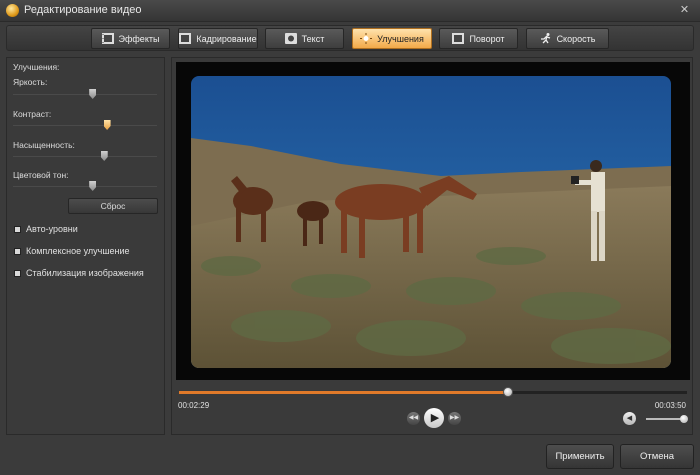 Image resolution: width=700 pixels, height=475 pixels. I want to click on play-button: ▶, so click(434, 418).